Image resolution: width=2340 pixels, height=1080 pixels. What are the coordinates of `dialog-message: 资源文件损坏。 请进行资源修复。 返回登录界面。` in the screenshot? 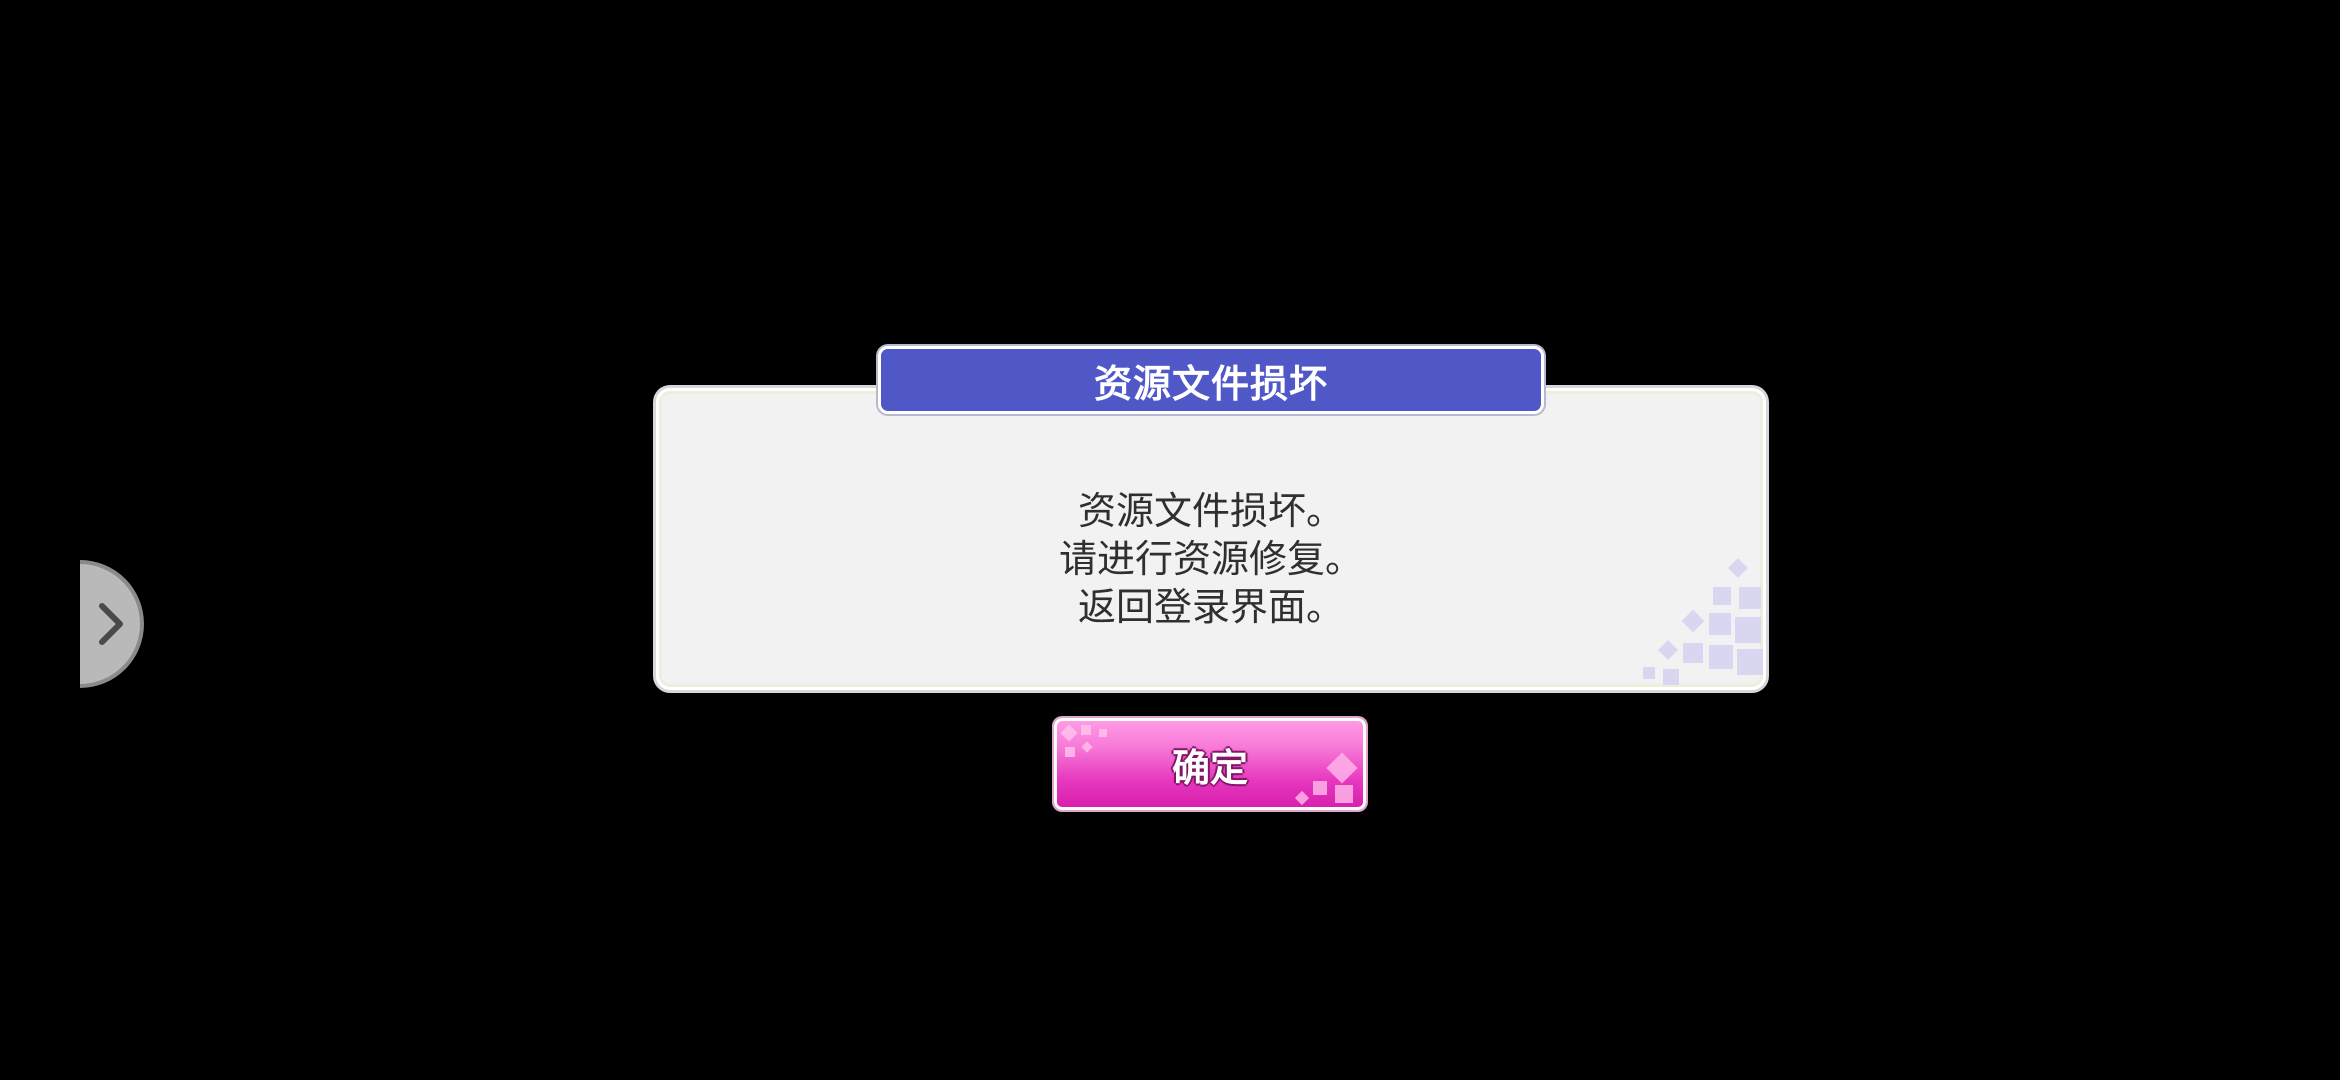 It's located at (1211, 559).